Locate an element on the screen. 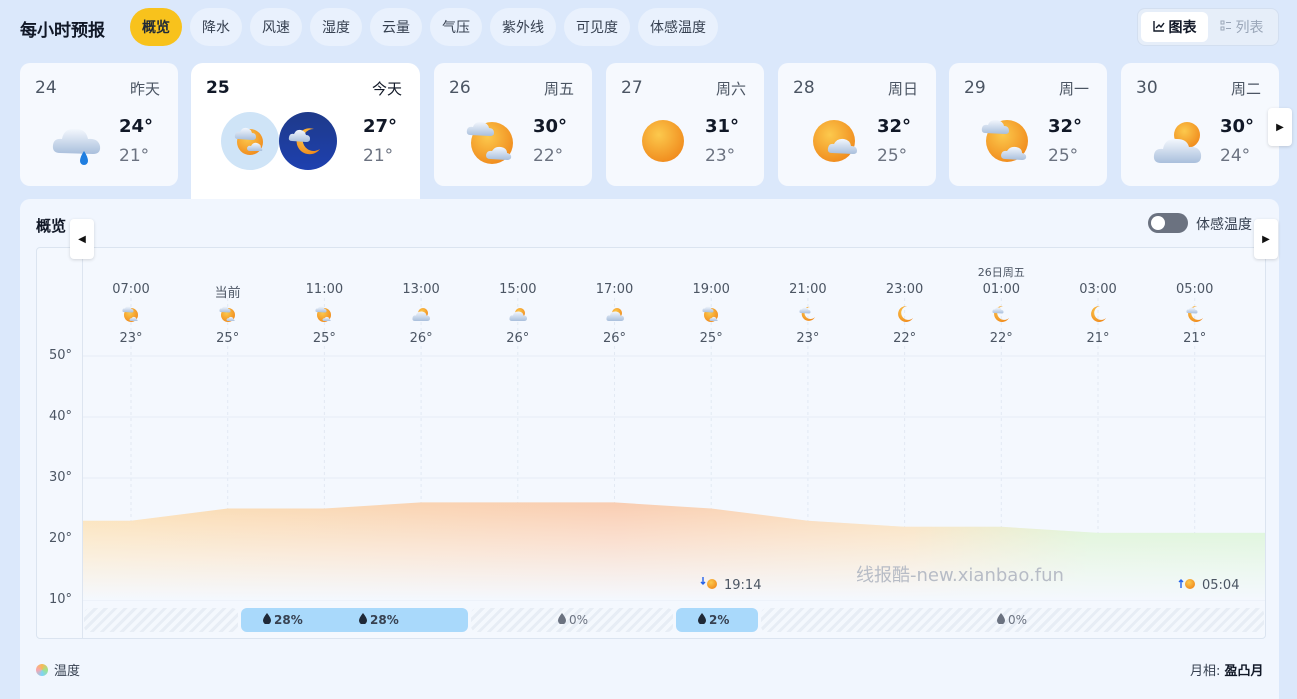  feels-like-toggle is located at coordinates (1168, 223).